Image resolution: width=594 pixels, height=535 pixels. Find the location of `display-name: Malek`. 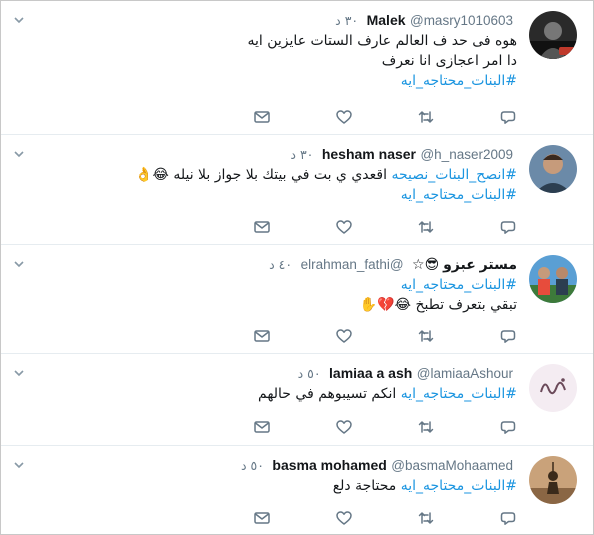

display-name: Malek is located at coordinates (386, 20).